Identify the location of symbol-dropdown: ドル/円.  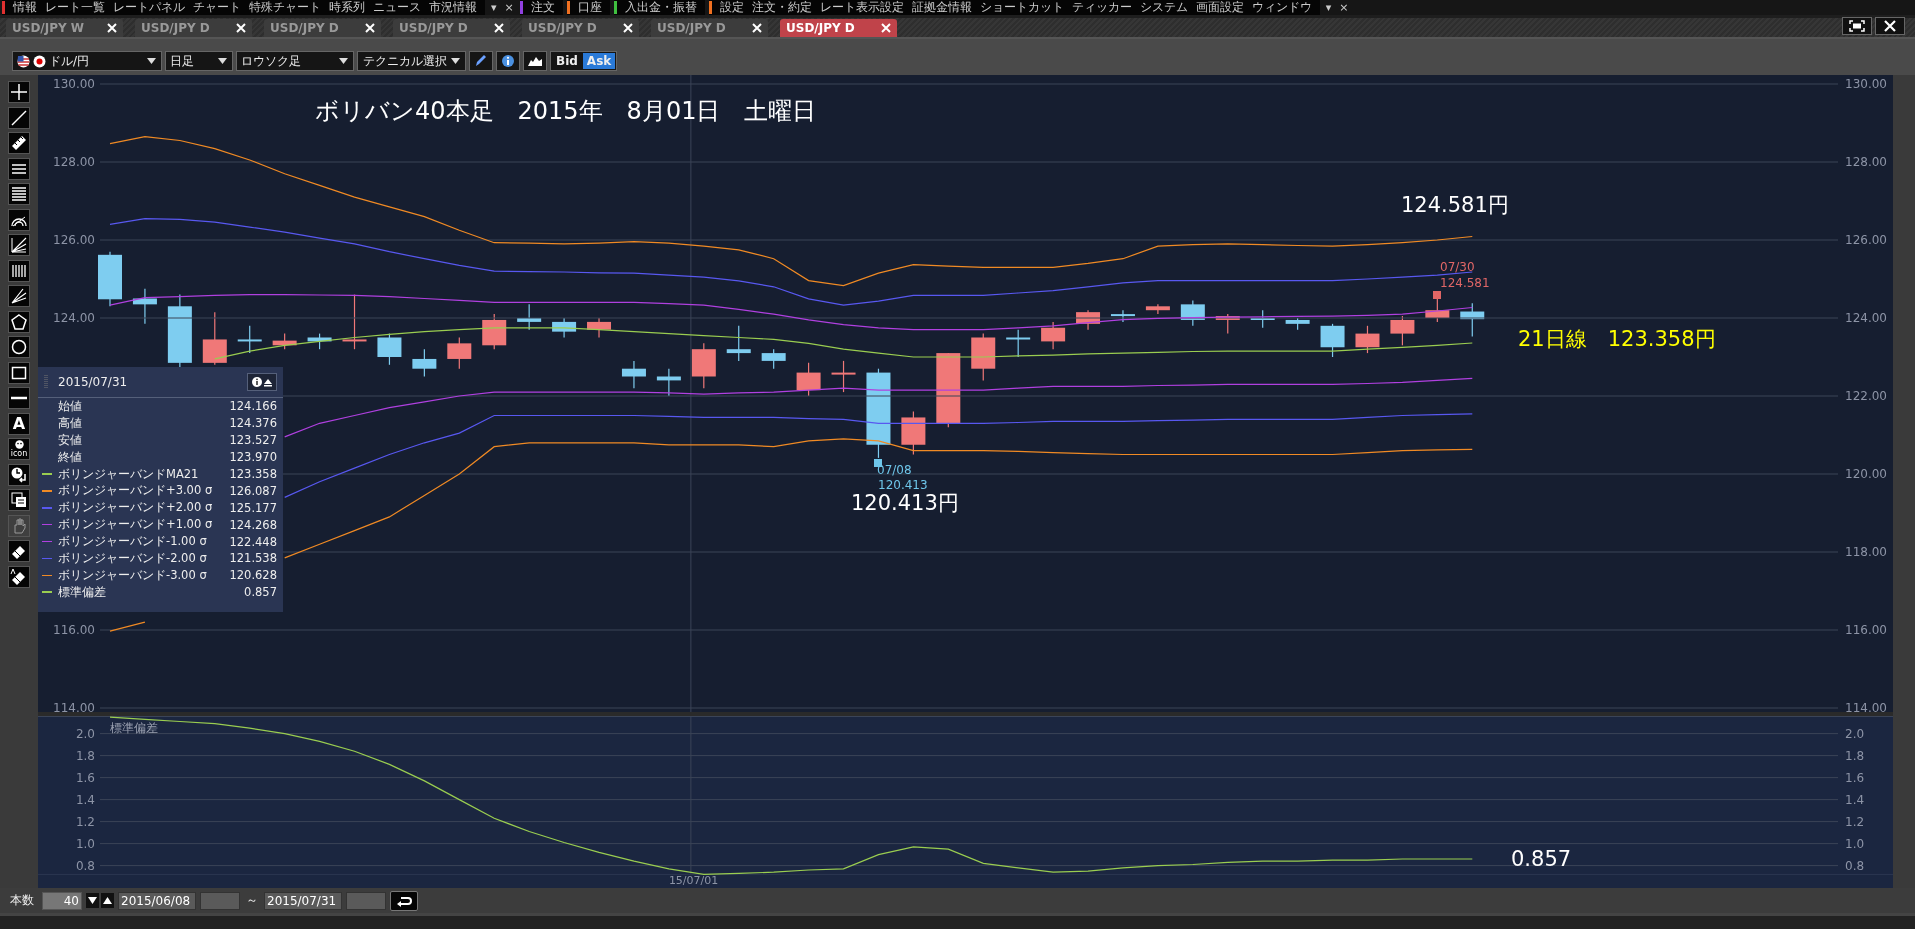
(87, 61).